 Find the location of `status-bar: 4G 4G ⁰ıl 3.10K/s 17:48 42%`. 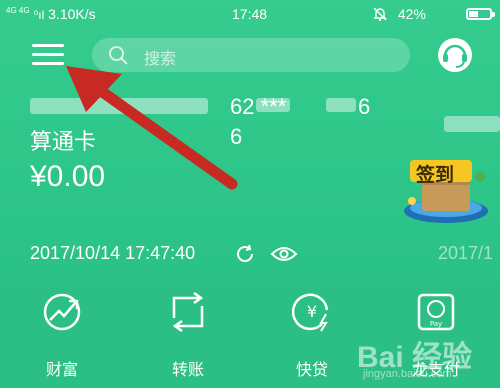

status-bar: 4G 4G ⁰ıl 3.10K/s 17:48 42% is located at coordinates (250, 15).